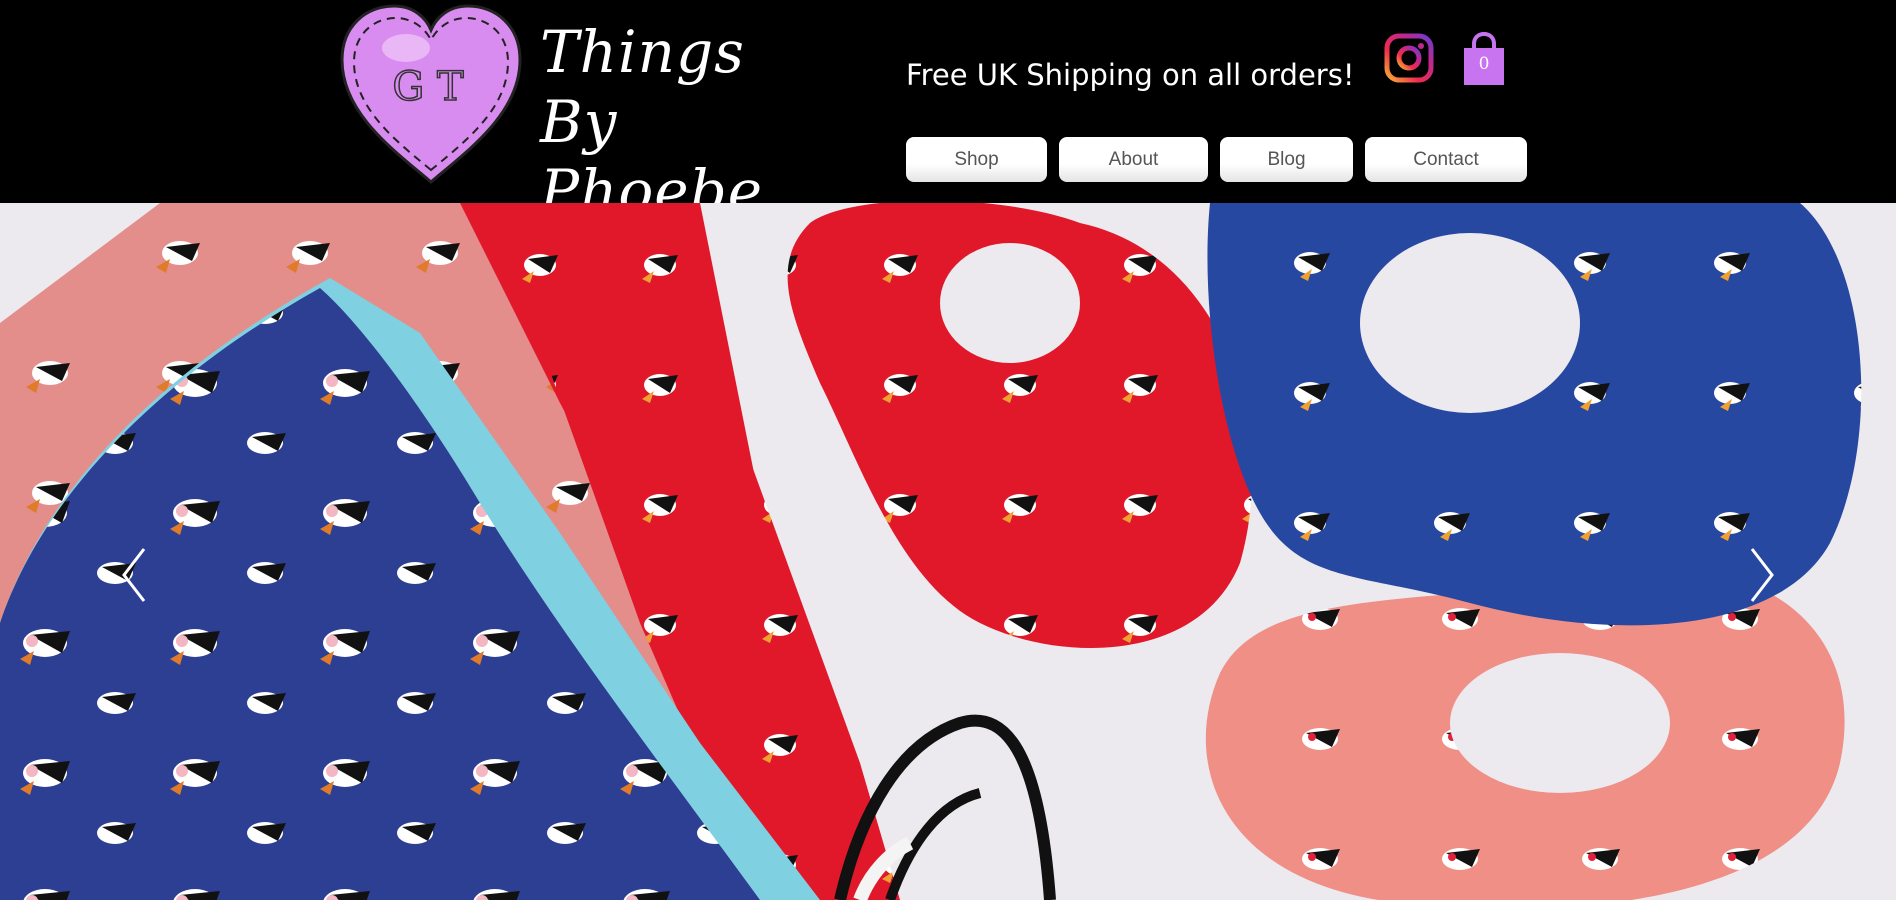 The width and height of the screenshot is (1896, 900). I want to click on nav-contact-button: Contact, so click(1446, 159).